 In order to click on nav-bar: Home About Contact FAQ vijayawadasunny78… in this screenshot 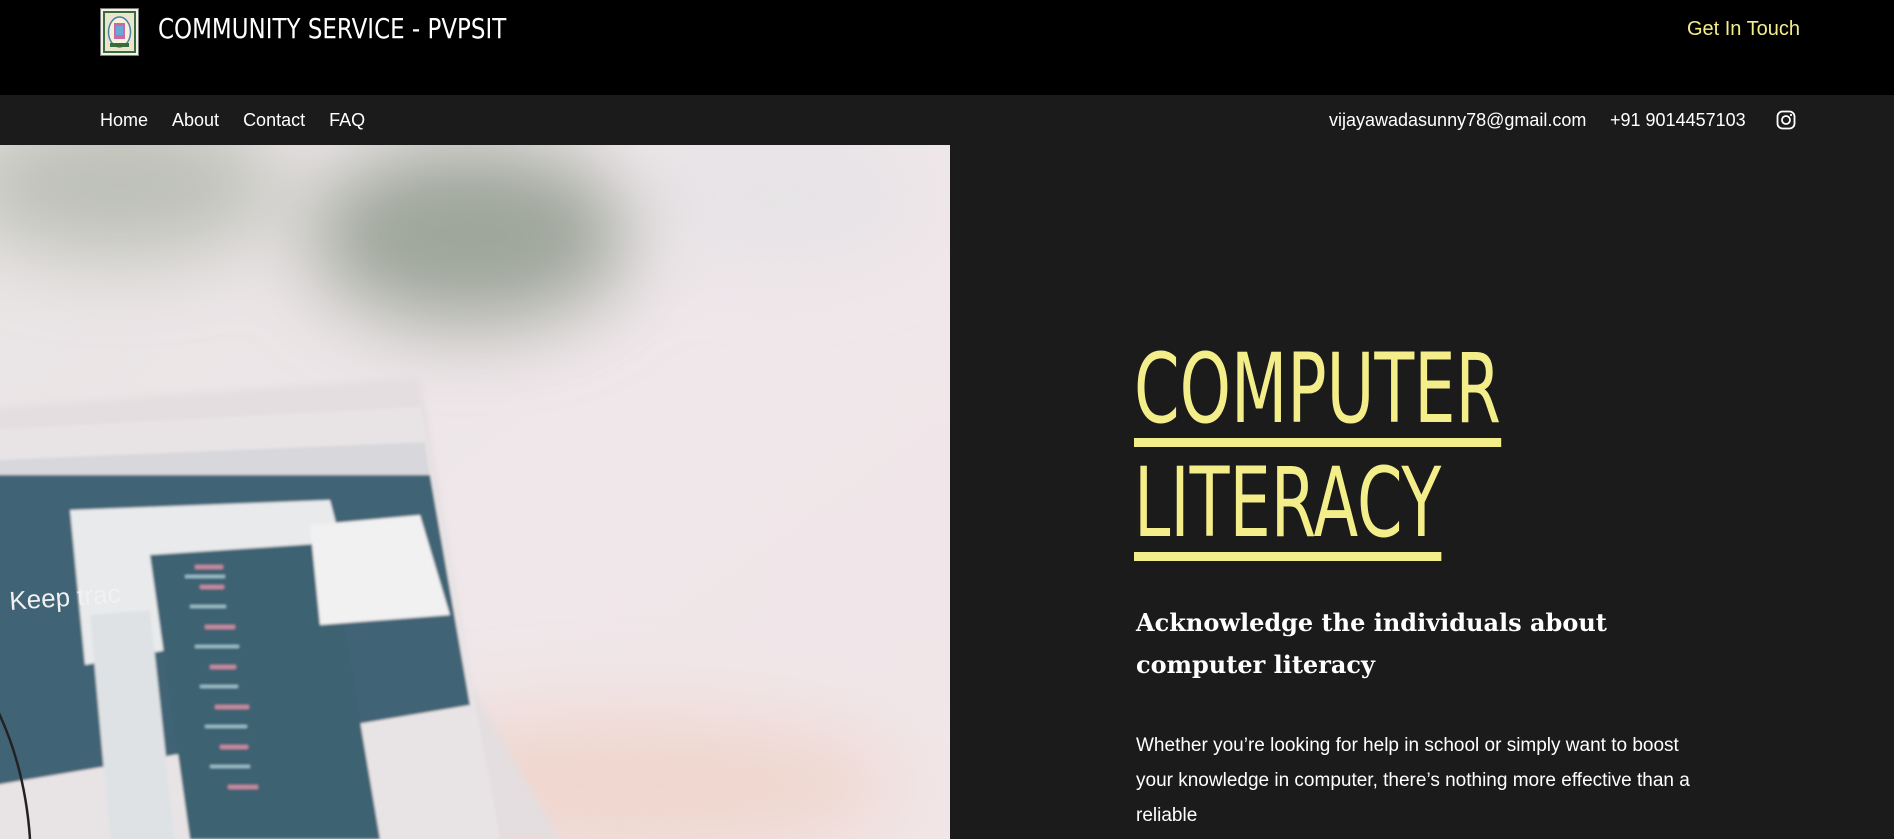, I will do `click(947, 120)`.